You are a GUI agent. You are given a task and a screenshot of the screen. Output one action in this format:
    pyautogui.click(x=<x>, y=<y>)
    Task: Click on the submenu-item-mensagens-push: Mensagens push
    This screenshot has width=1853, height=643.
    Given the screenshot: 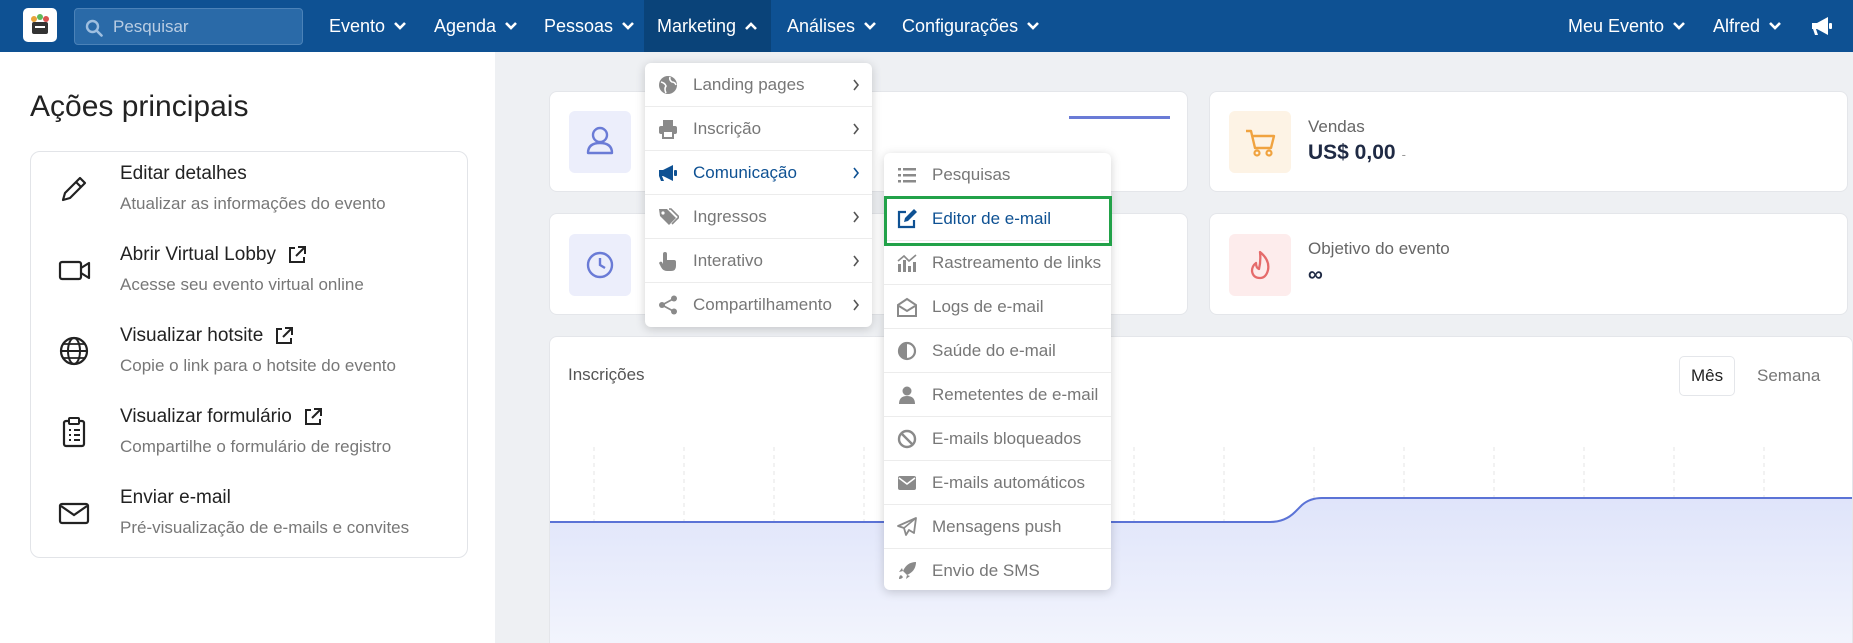 What is the action you would take?
    pyautogui.click(x=997, y=527)
    